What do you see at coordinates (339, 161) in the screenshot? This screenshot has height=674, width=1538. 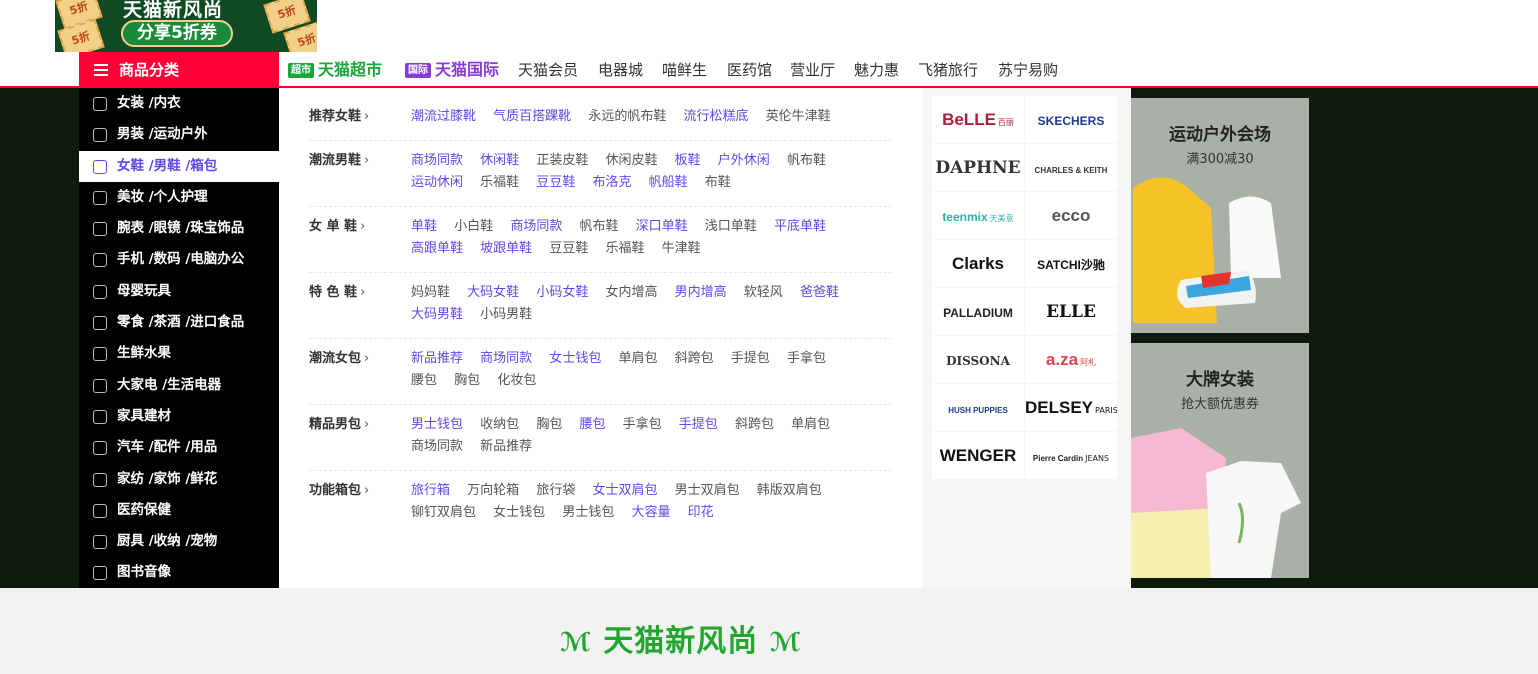 I see `subcategory-title: 潮流男鞋 ›` at bounding box center [339, 161].